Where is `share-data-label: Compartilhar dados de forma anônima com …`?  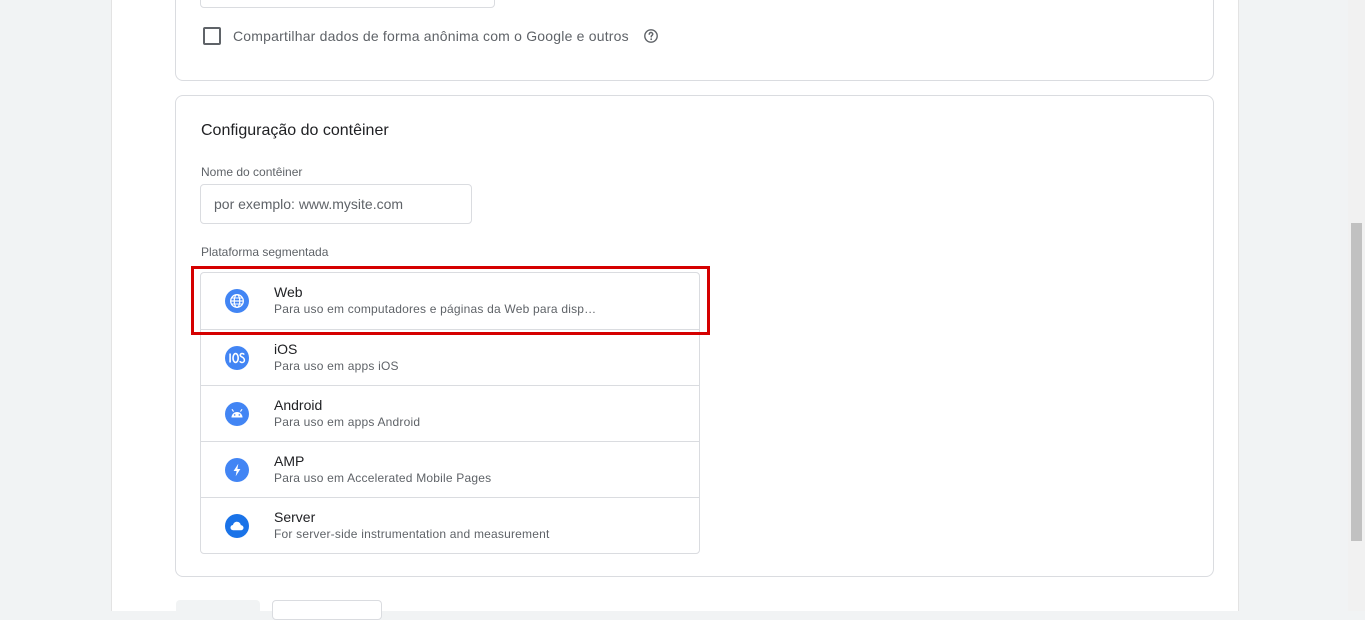 share-data-label: Compartilhar dados de forma anônima com … is located at coordinates (431, 36).